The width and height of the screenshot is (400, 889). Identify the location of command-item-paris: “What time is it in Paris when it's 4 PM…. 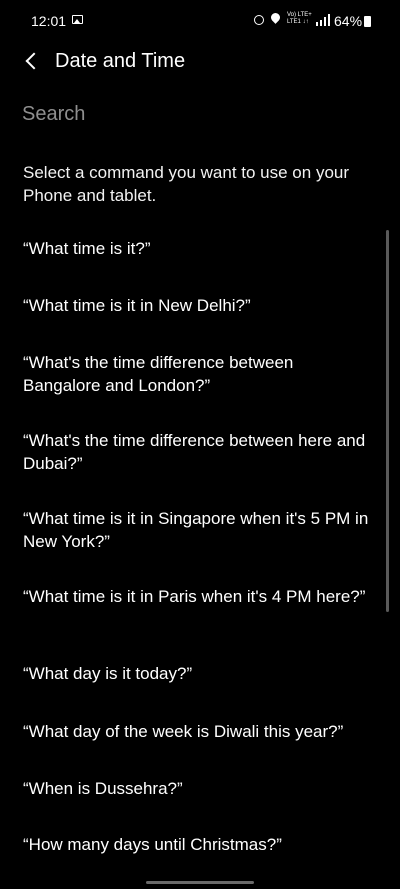
(198, 596).